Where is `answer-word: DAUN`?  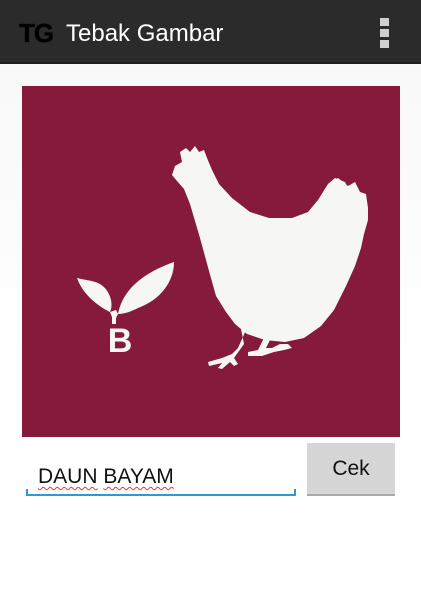
answer-word: DAUN is located at coordinates (68, 476).